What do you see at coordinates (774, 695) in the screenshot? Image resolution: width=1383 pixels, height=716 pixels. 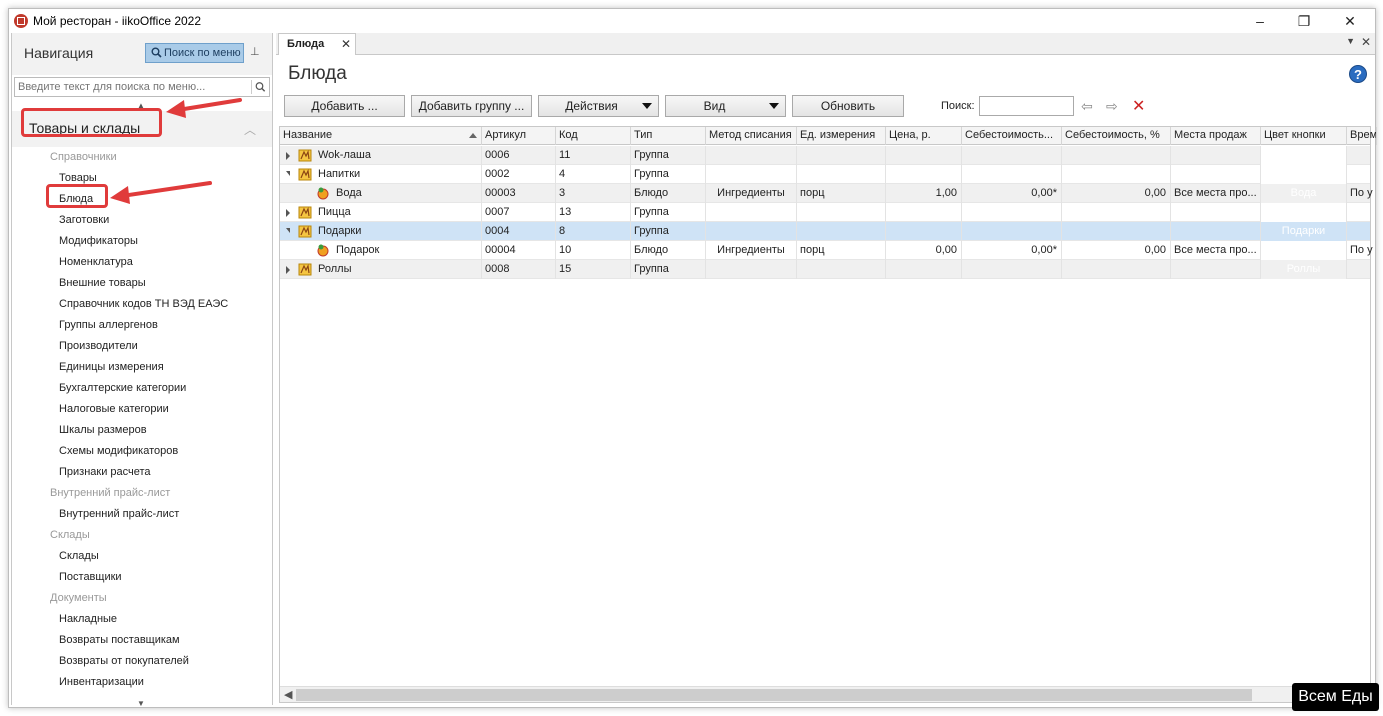 I see `scrollbar-thumb` at bounding box center [774, 695].